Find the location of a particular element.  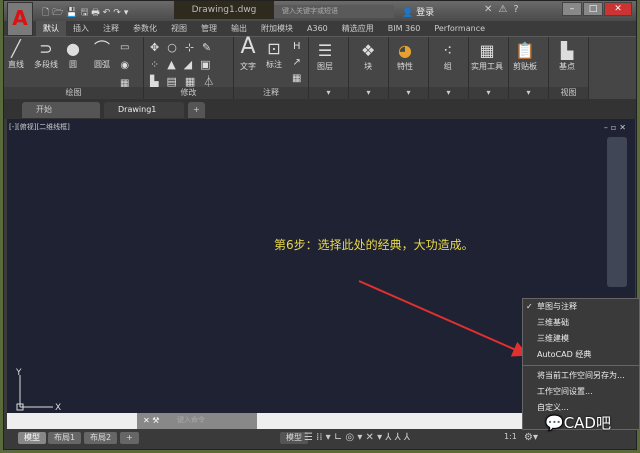

draw-small-tools: ▭ ◉ ▦ is located at coordinates (124, 66).